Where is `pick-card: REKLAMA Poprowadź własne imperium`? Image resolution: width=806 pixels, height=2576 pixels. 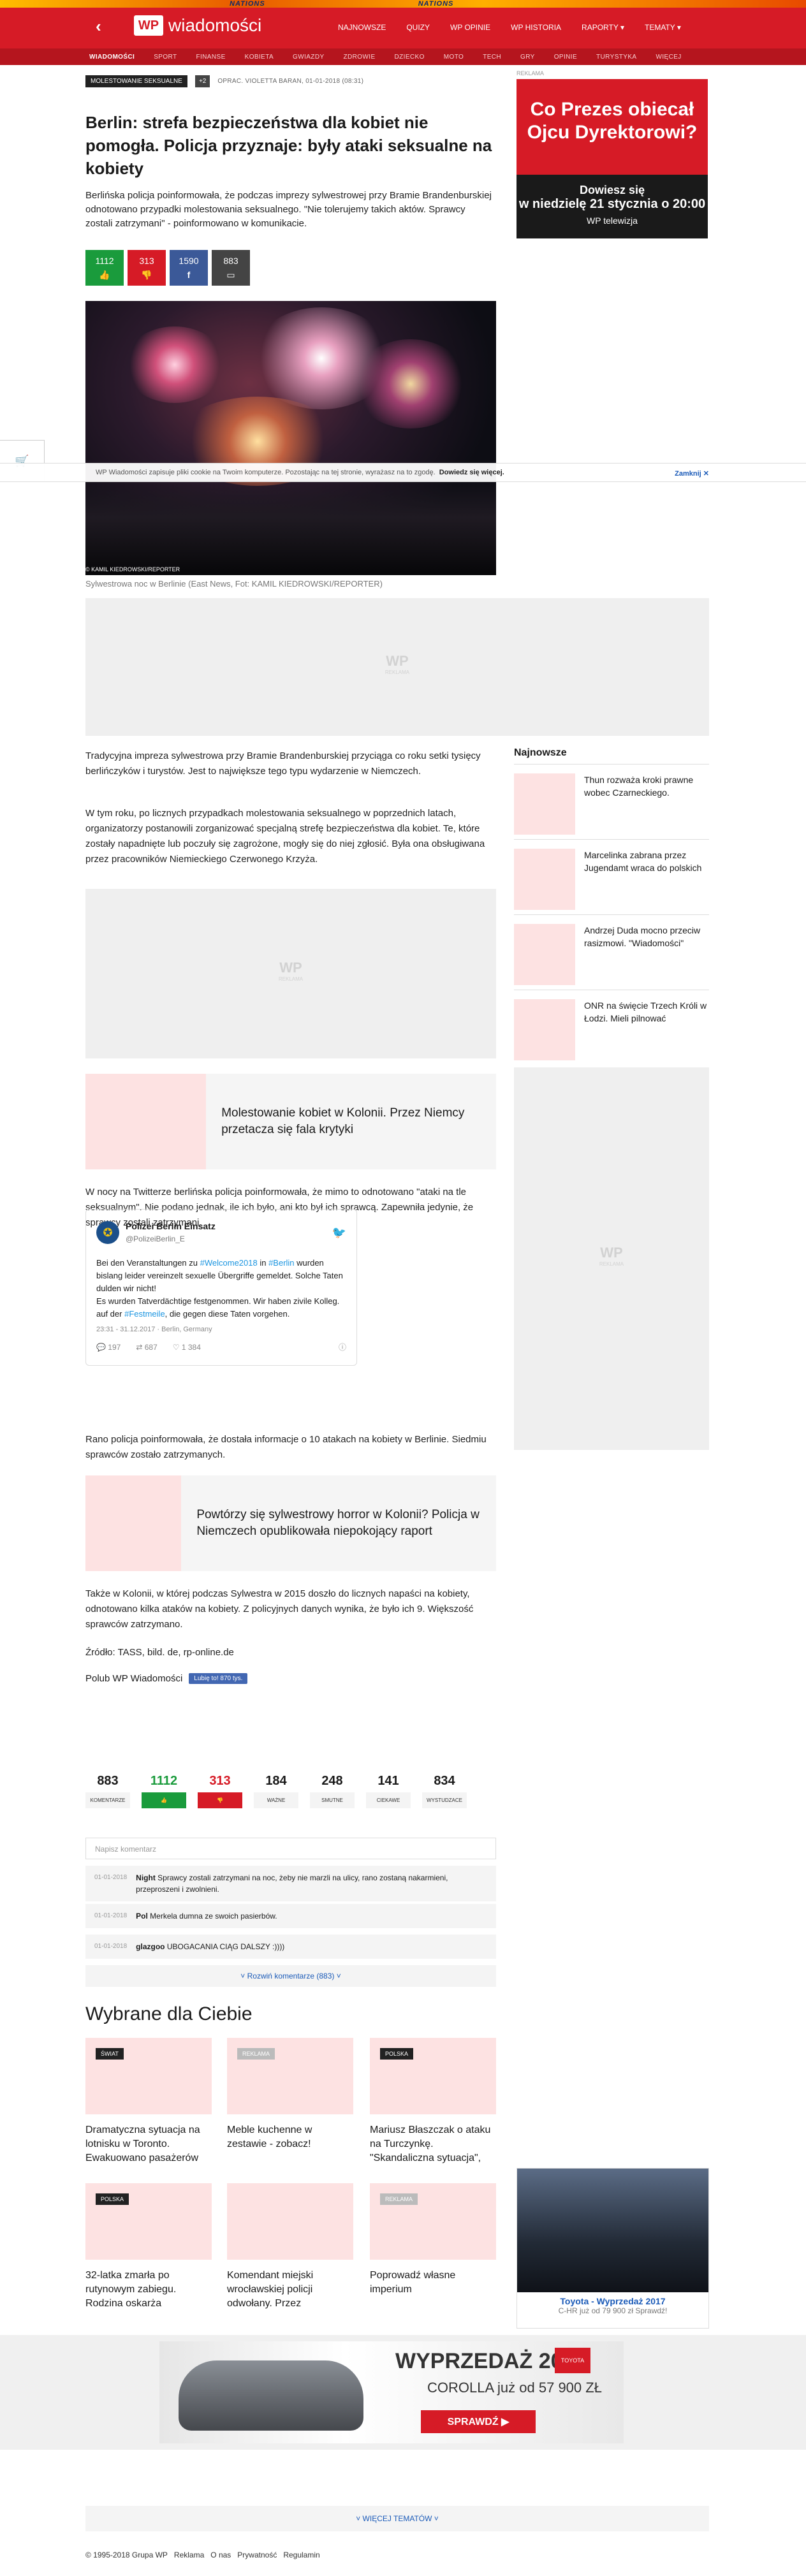 pick-card: REKLAMA Poprowadź własne imperium is located at coordinates (433, 2240).